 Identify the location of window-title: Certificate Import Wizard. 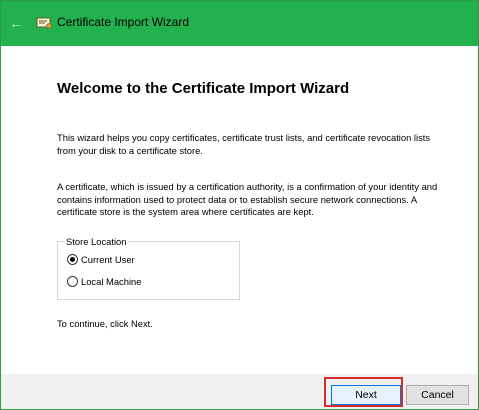
(123, 22).